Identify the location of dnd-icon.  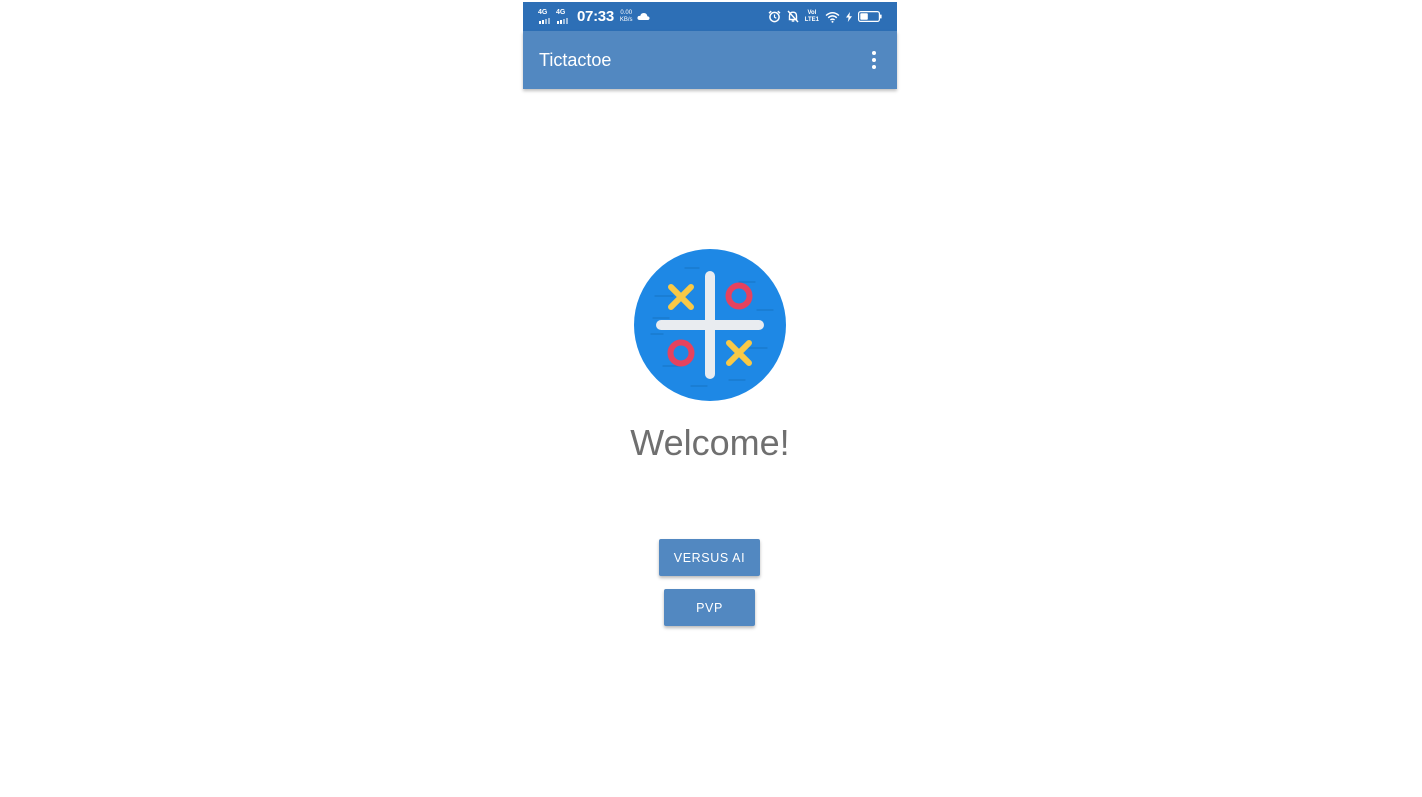
(793, 16).